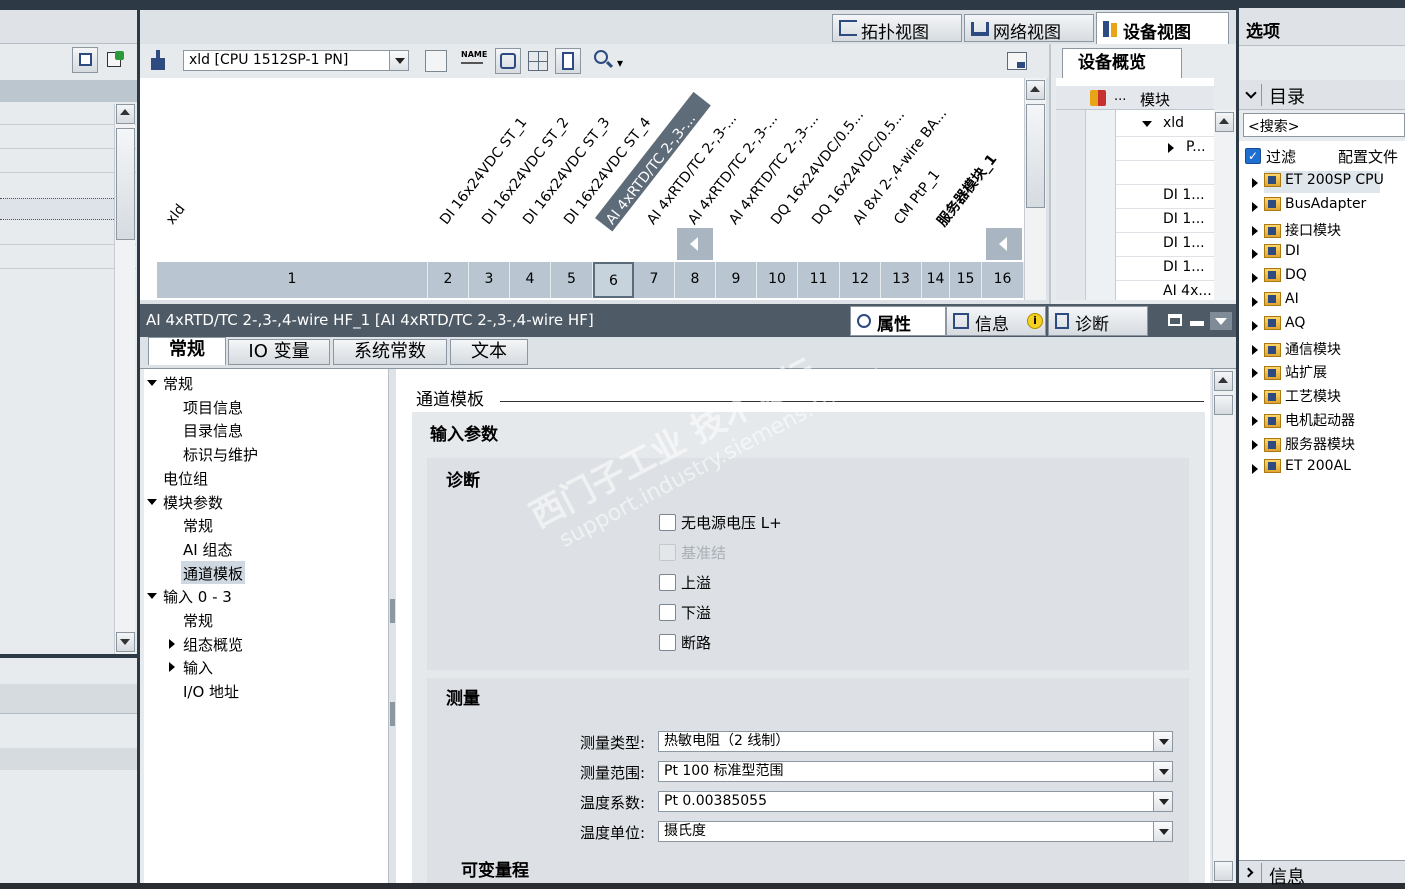  I want to click on nav-item: 目录信息, so click(213, 430).